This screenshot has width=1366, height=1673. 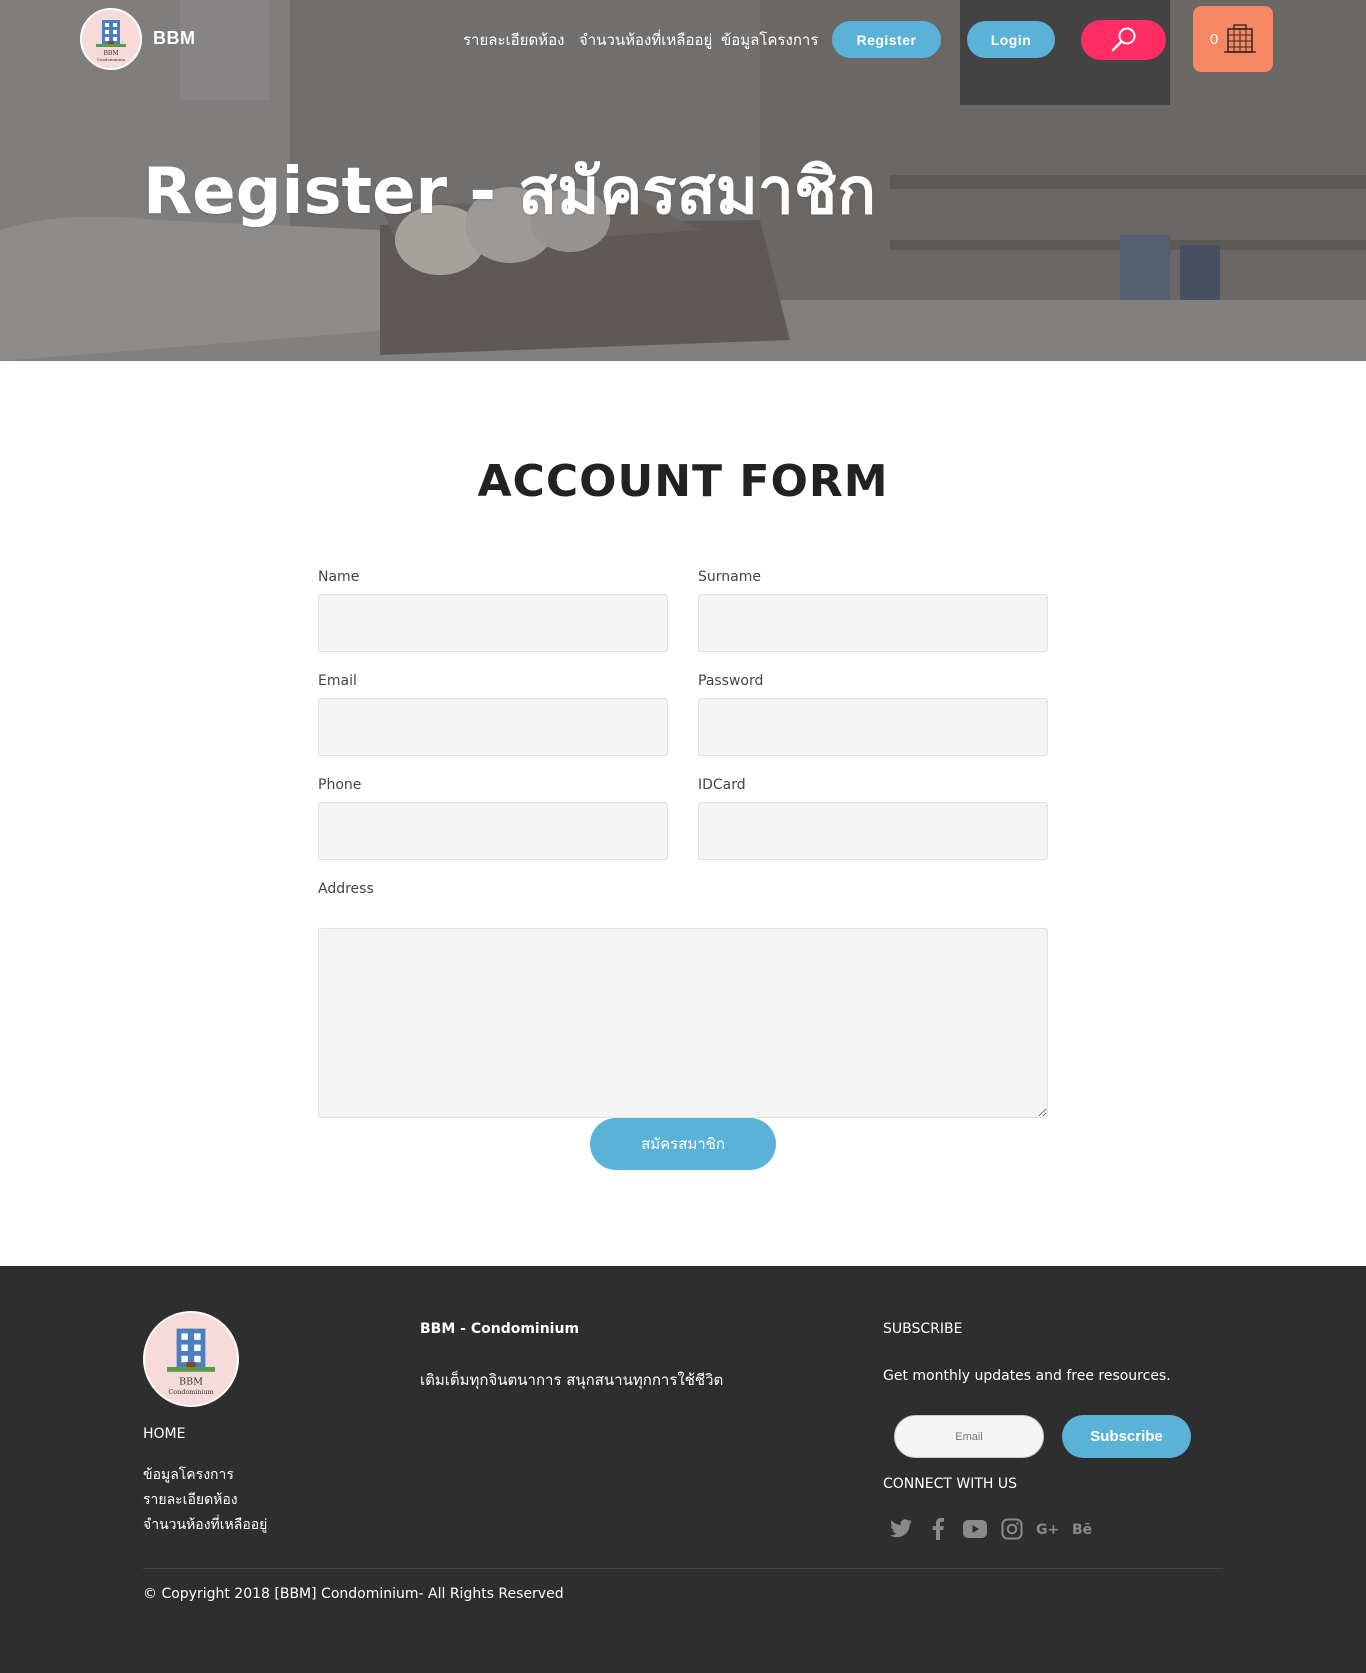 What do you see at coordinates (1082, 1529) in the screenshot?
I see `svg-text: Bē` at bounding box center [1082, 1529].